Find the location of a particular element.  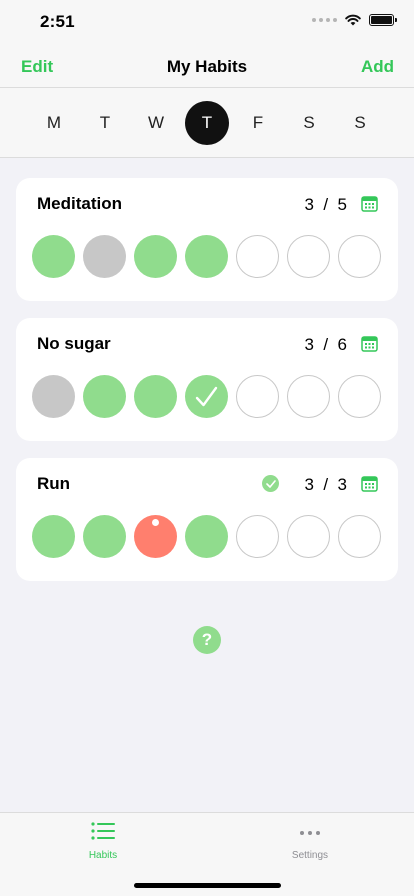

tab-habits: Habits is located at coordinates (103, 841).